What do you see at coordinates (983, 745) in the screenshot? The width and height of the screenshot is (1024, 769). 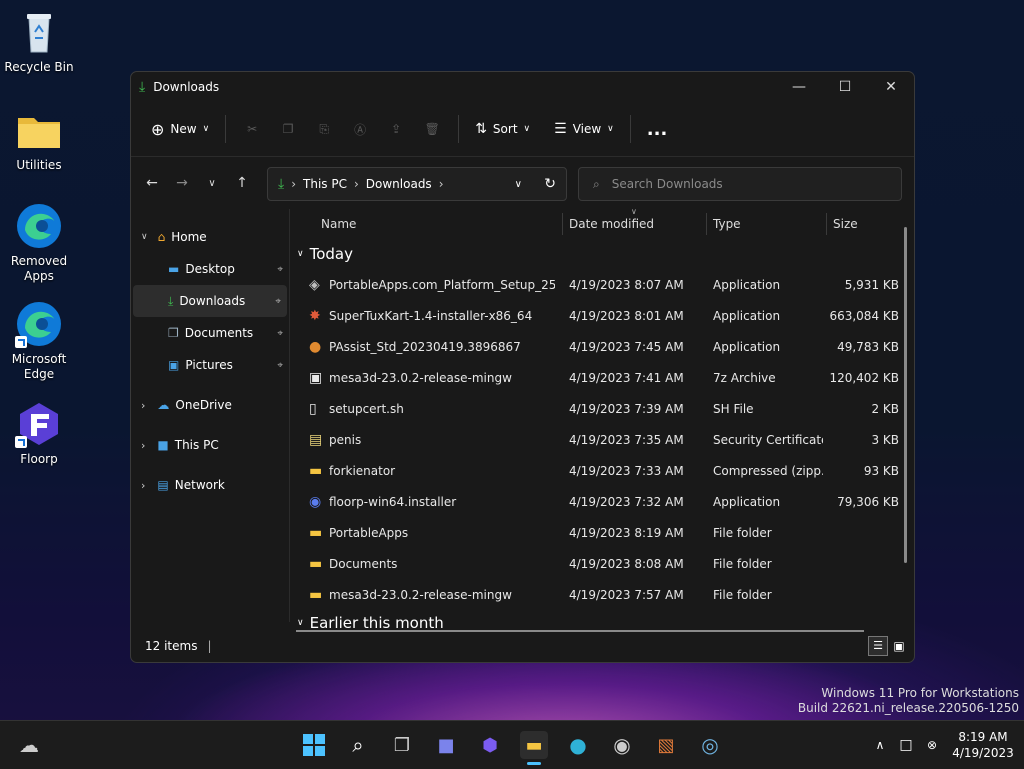 I see `clock: 8:19 AM 4/19/2023` at bounding box center [983, 745].